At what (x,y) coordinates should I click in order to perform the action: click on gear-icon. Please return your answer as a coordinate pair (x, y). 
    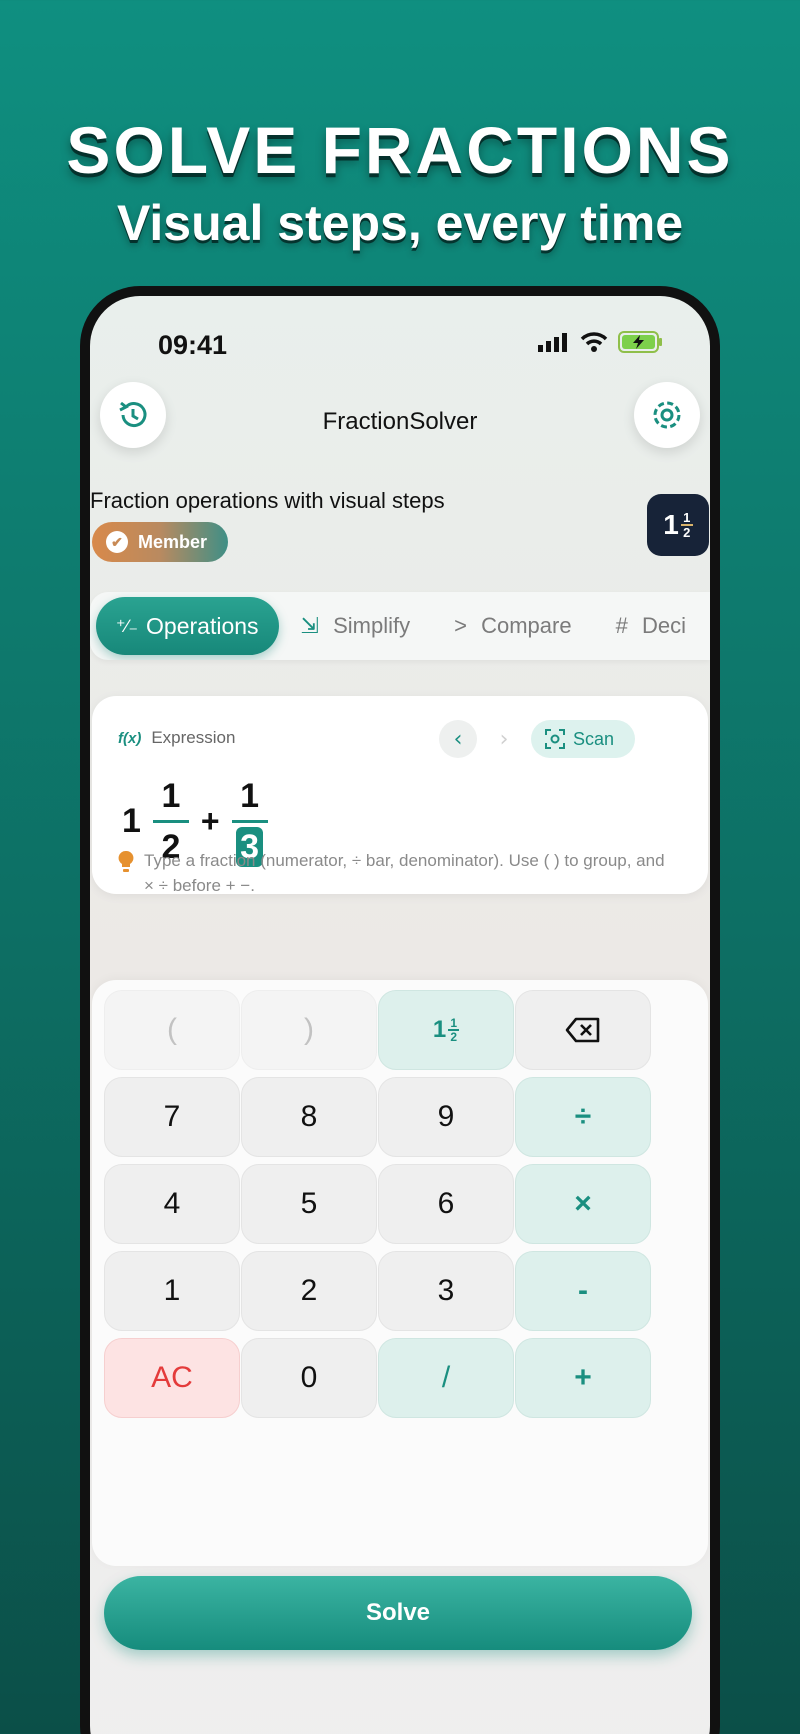
    Looking at the image, I should click on (667, 415).